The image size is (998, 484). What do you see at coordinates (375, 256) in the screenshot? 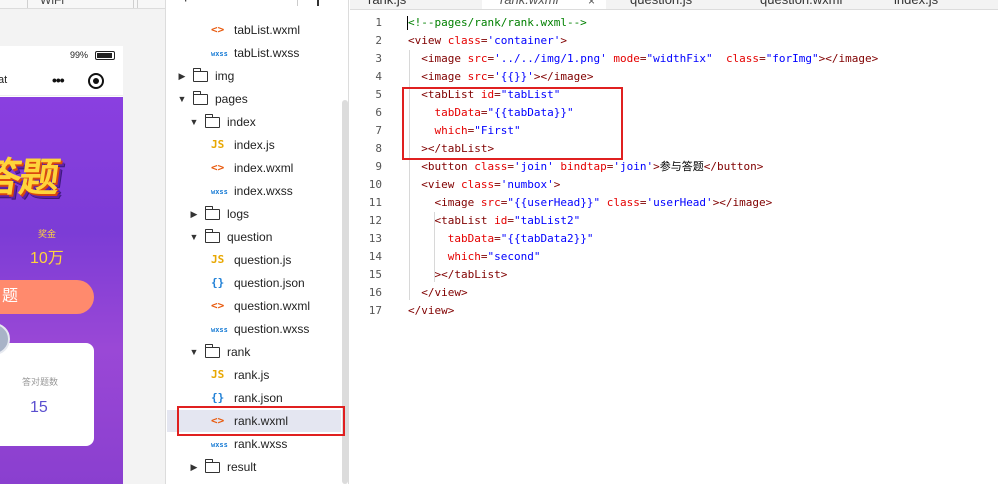
I see `line-number: 14` at bounding box center [375, 256].